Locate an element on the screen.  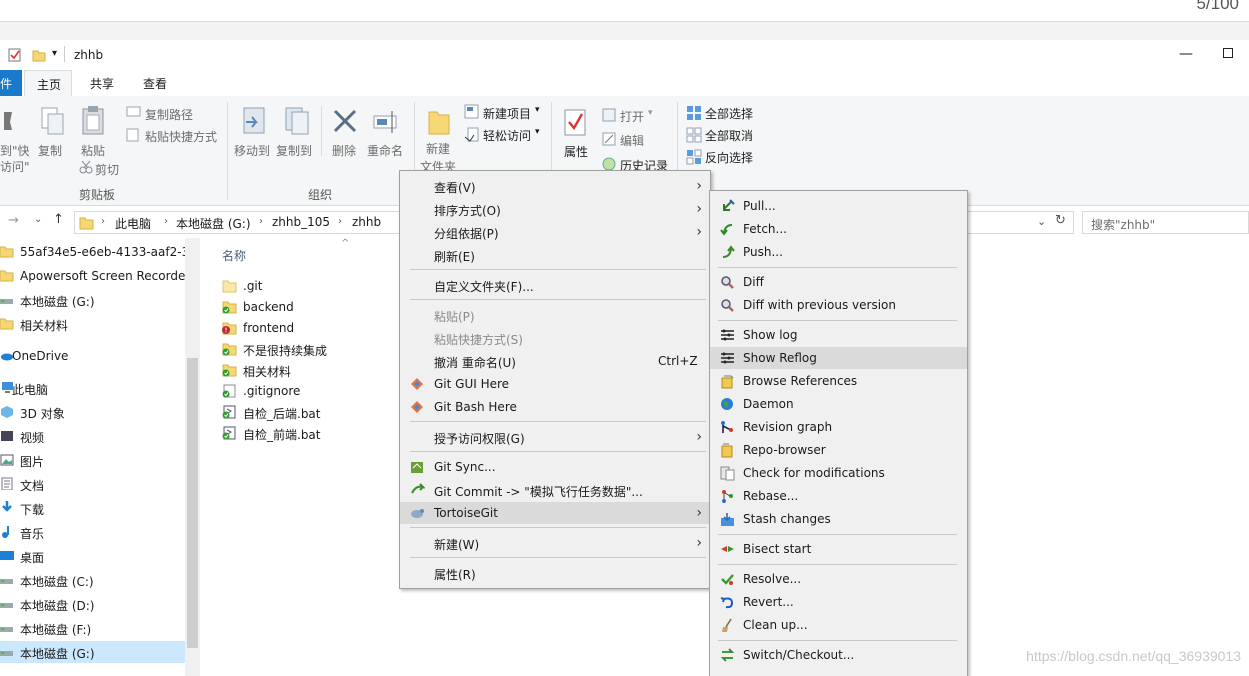
copy-button: 复制 is located at coordinates (50, 150).